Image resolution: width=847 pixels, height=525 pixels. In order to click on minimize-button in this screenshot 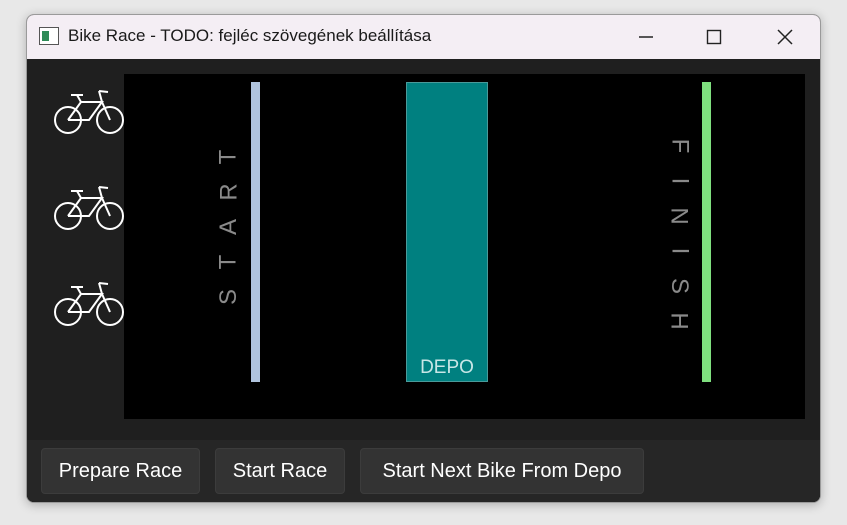, I will do `click(646, 37)`.